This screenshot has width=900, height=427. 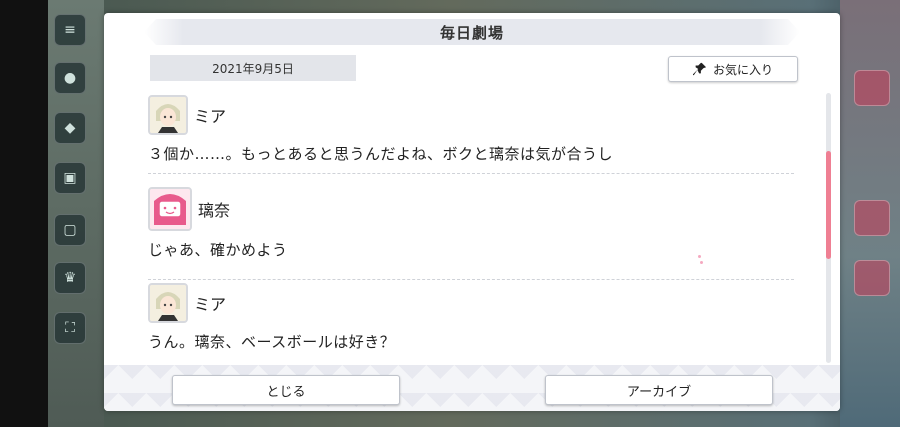 What do you see at coordinates (214, 210) in the screenshot?
I see `speaker-name: 璃奈` at bounding box center [214, 210].